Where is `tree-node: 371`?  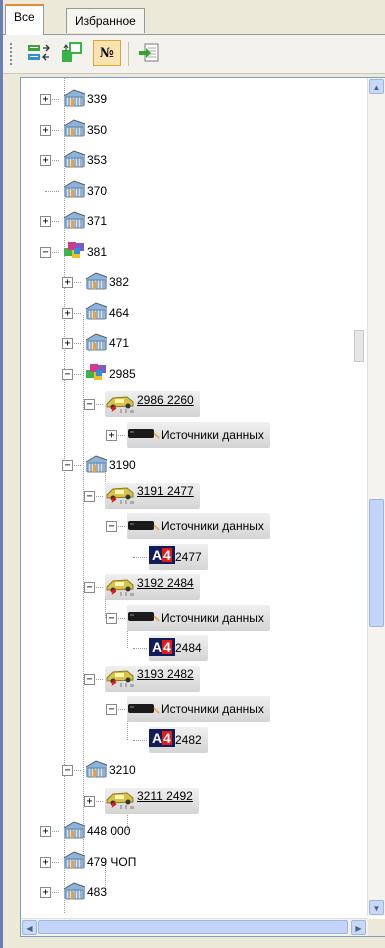
tree-node: 371 is located at coordinates (84, 221).